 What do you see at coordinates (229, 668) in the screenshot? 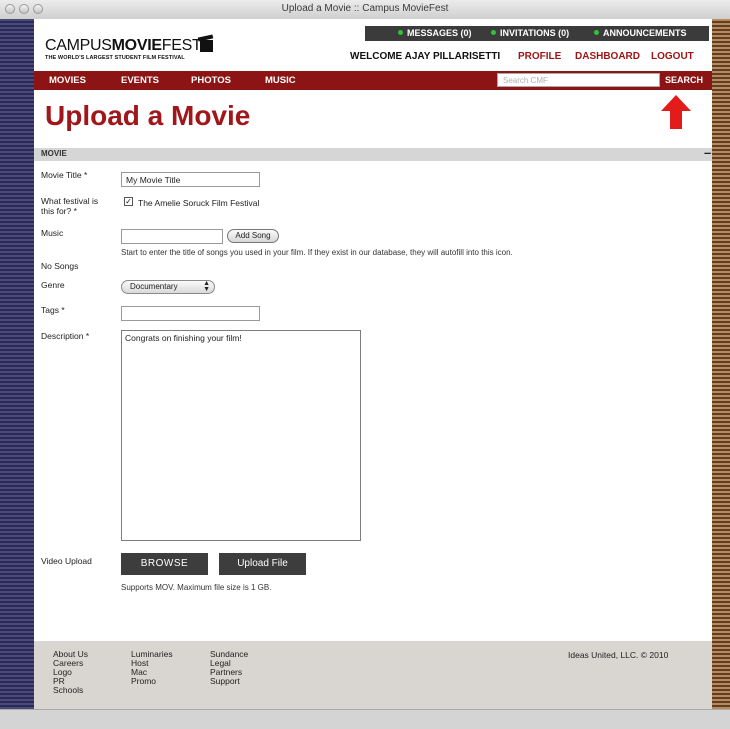
I see `footer-column-3: Sundance Legal Partners Support` at bounding box center [229, 668].